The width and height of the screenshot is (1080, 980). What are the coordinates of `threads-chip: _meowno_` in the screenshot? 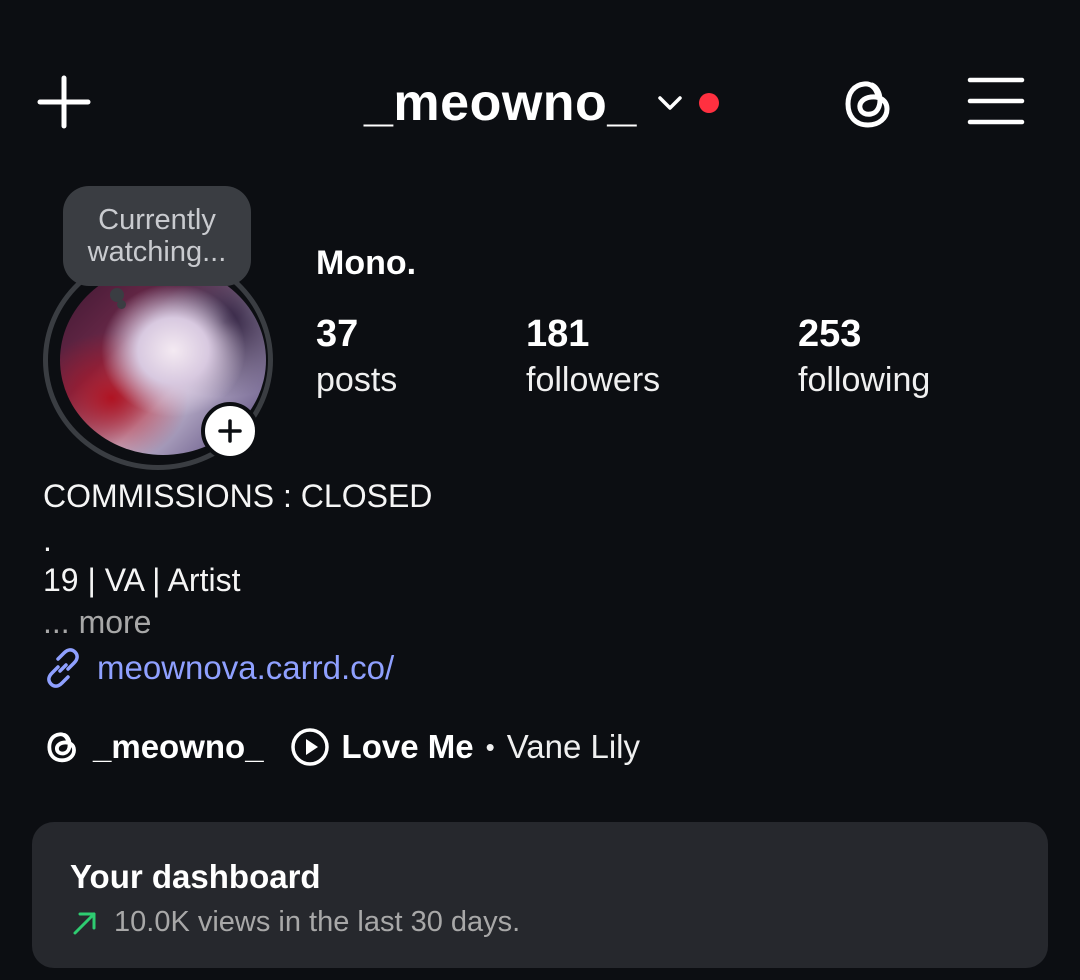 It's located at (153, 747).